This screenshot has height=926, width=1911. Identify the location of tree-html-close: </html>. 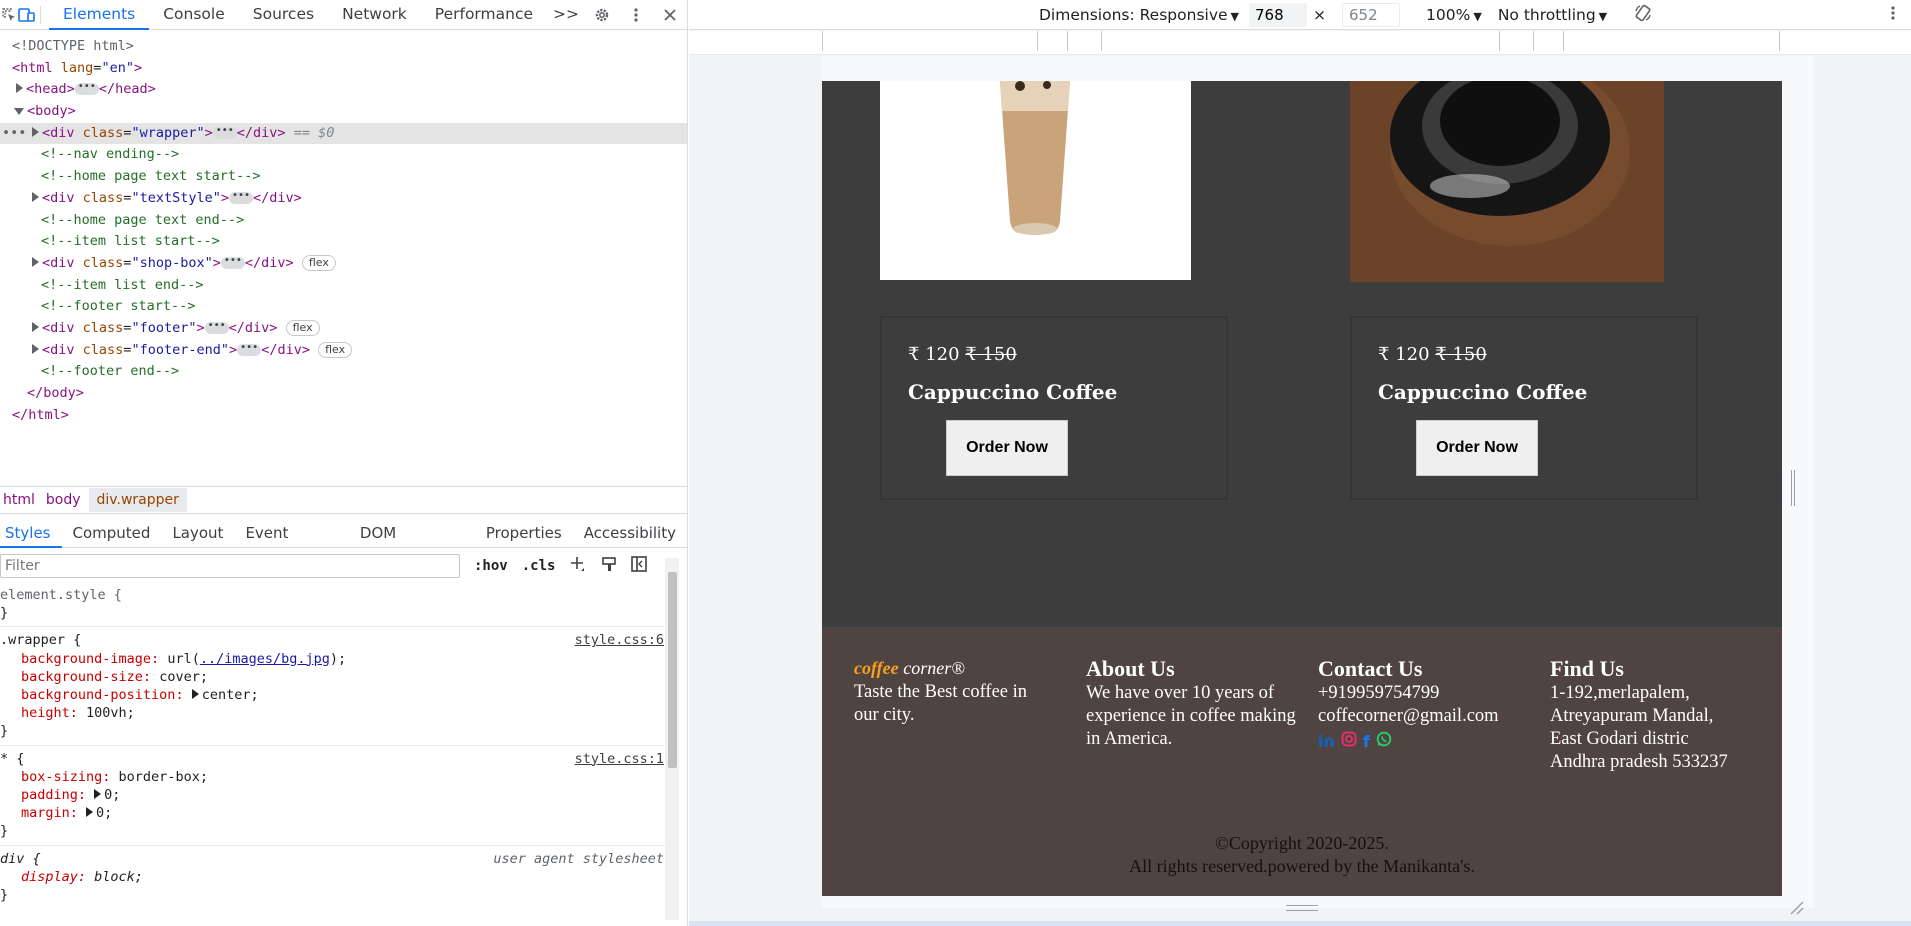
(343, 416).